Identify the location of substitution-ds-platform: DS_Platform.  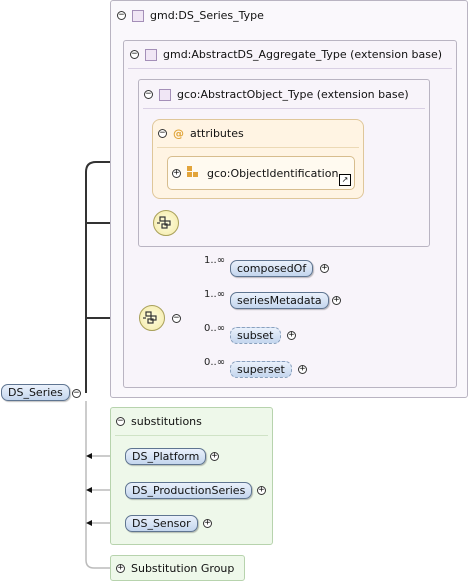
(166, 456).